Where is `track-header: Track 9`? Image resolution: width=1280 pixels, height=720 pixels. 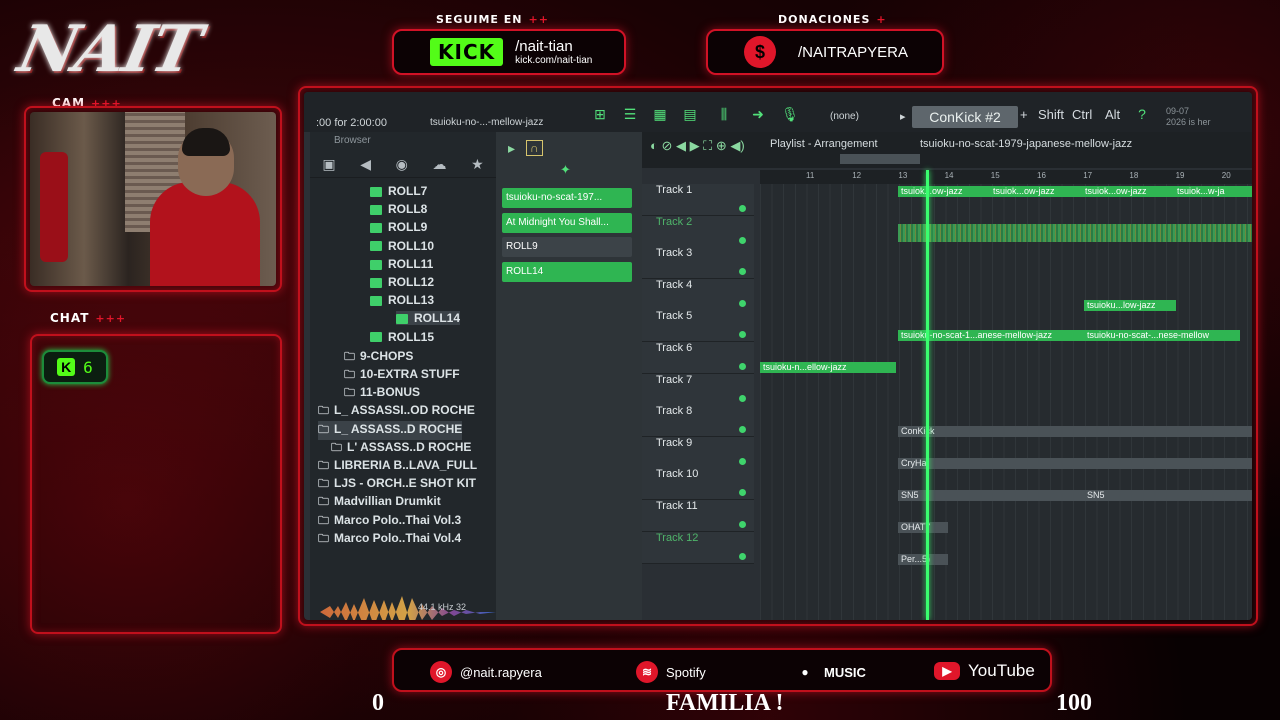
track-header: Track 9 is located at coordinates (698, 452).